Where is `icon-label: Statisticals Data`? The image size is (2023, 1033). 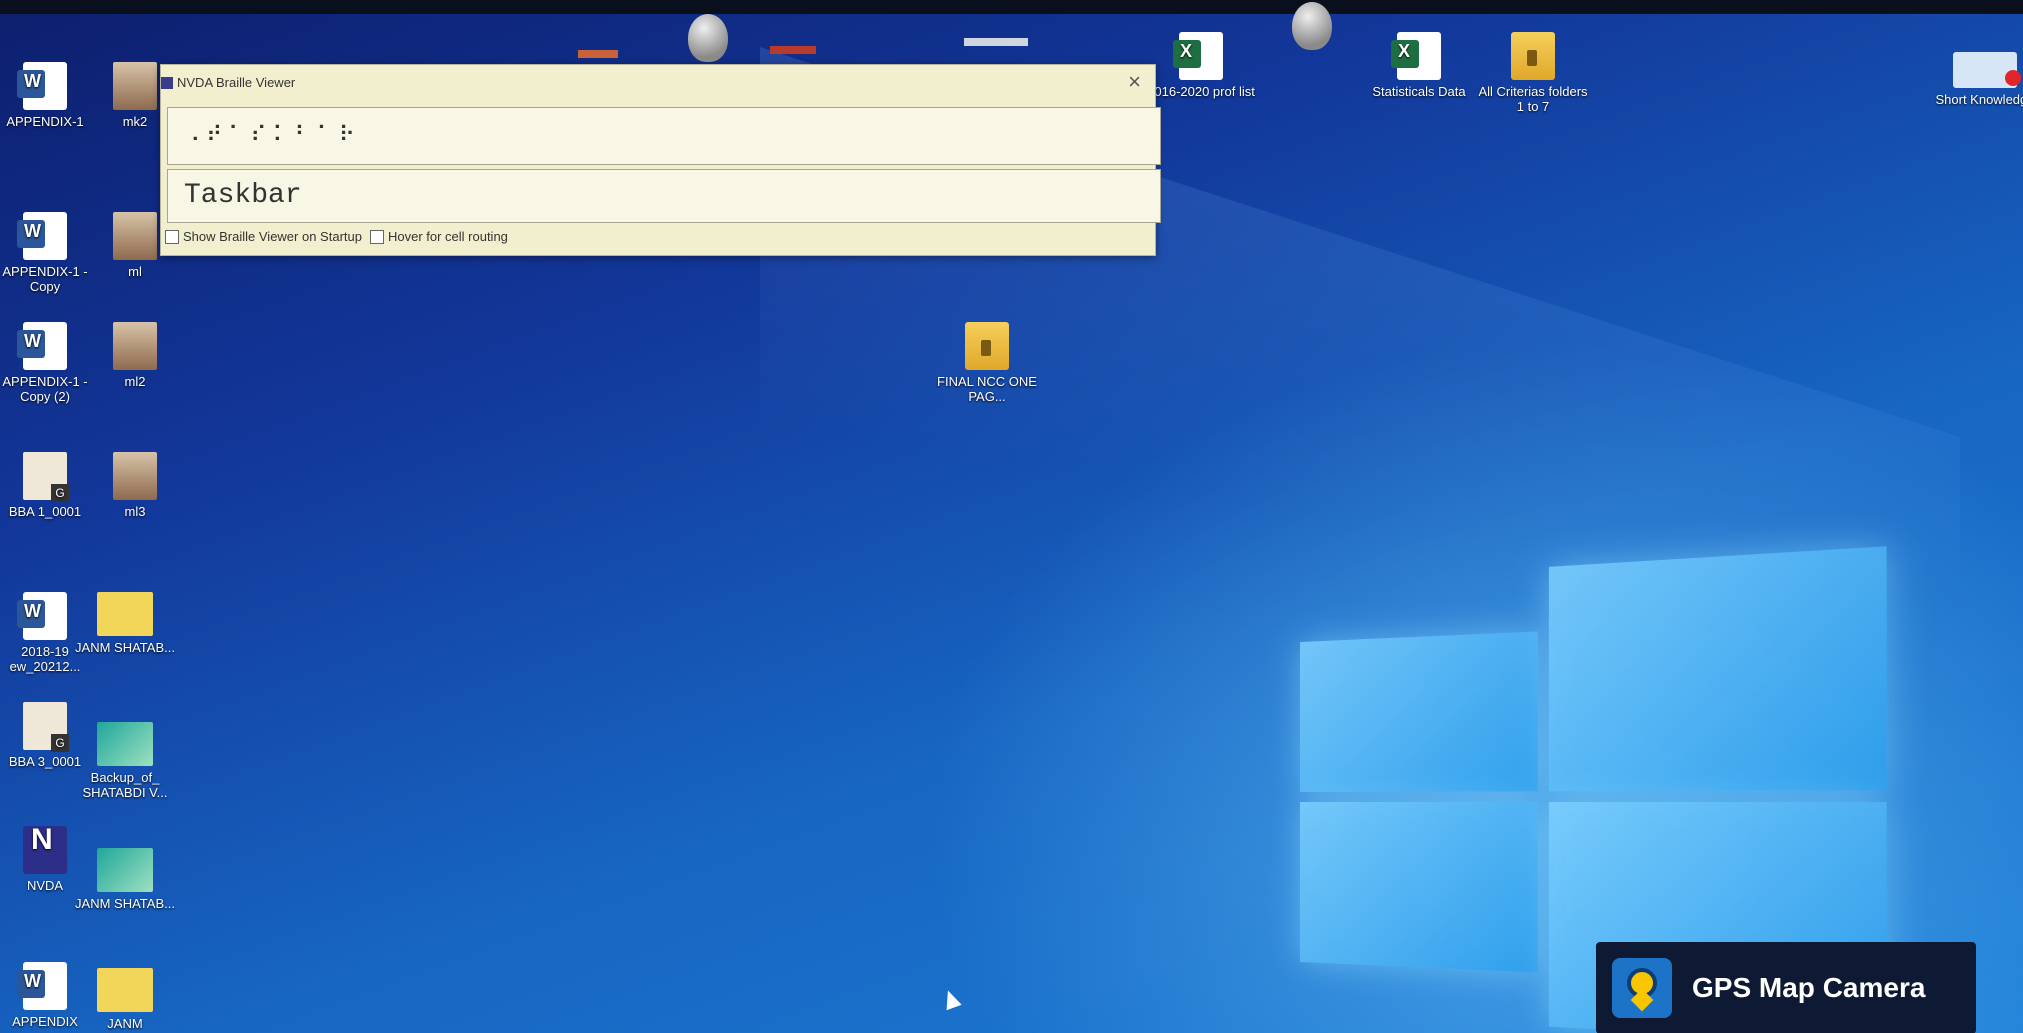
icon-label: Statisticals Data is located at coordinates (1419, 91).